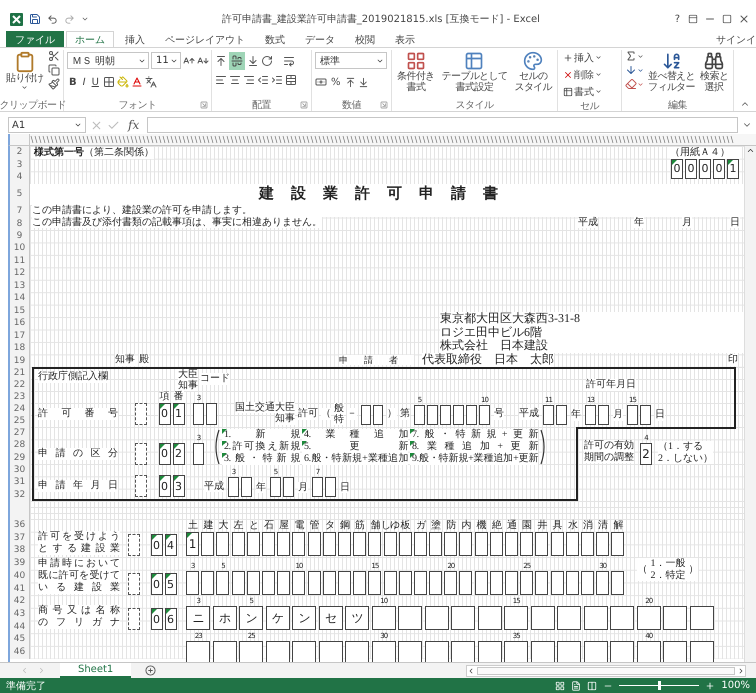  Describe the element at coordinates (134, 125) in the screenshot. I see `insert-function-button: fx` at that location.